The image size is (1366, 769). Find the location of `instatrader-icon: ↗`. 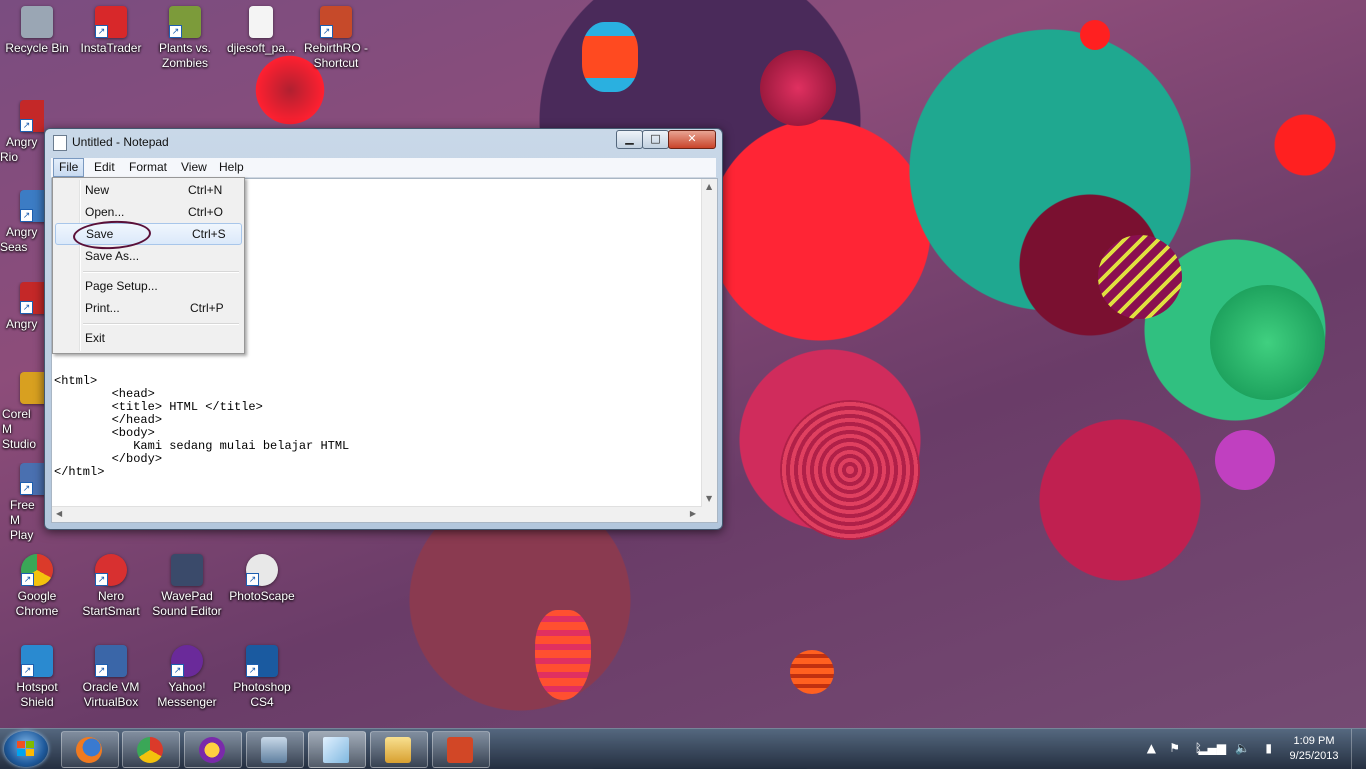

instatrader-icon: ↗ is located at coordinates (111, 22).